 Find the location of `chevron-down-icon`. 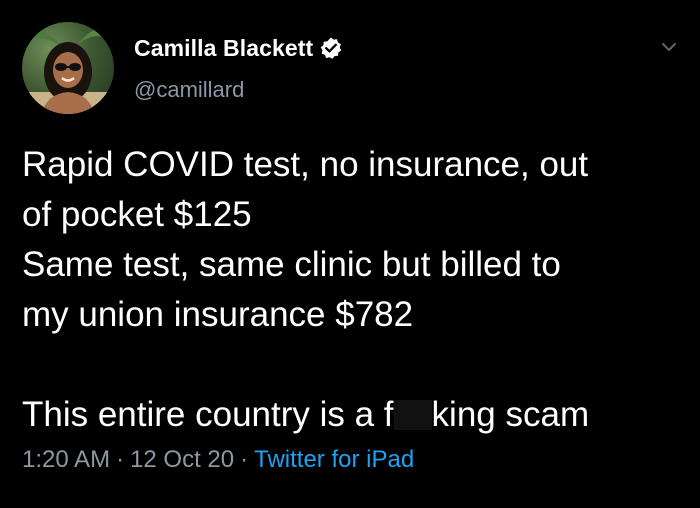

chevron-down-icon is located at coordinates (669, 47).